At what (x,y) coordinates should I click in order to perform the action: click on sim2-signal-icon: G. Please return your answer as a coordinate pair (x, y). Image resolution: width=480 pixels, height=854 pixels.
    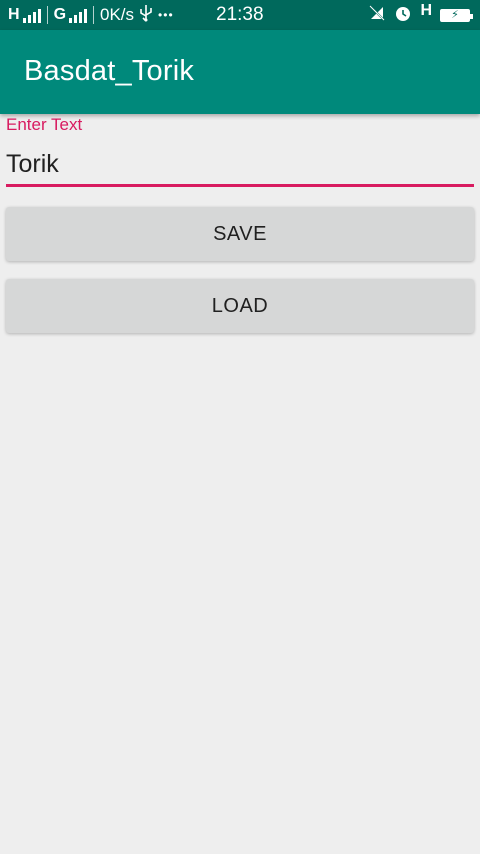
    Looking at the image, I should click on (70, 14).